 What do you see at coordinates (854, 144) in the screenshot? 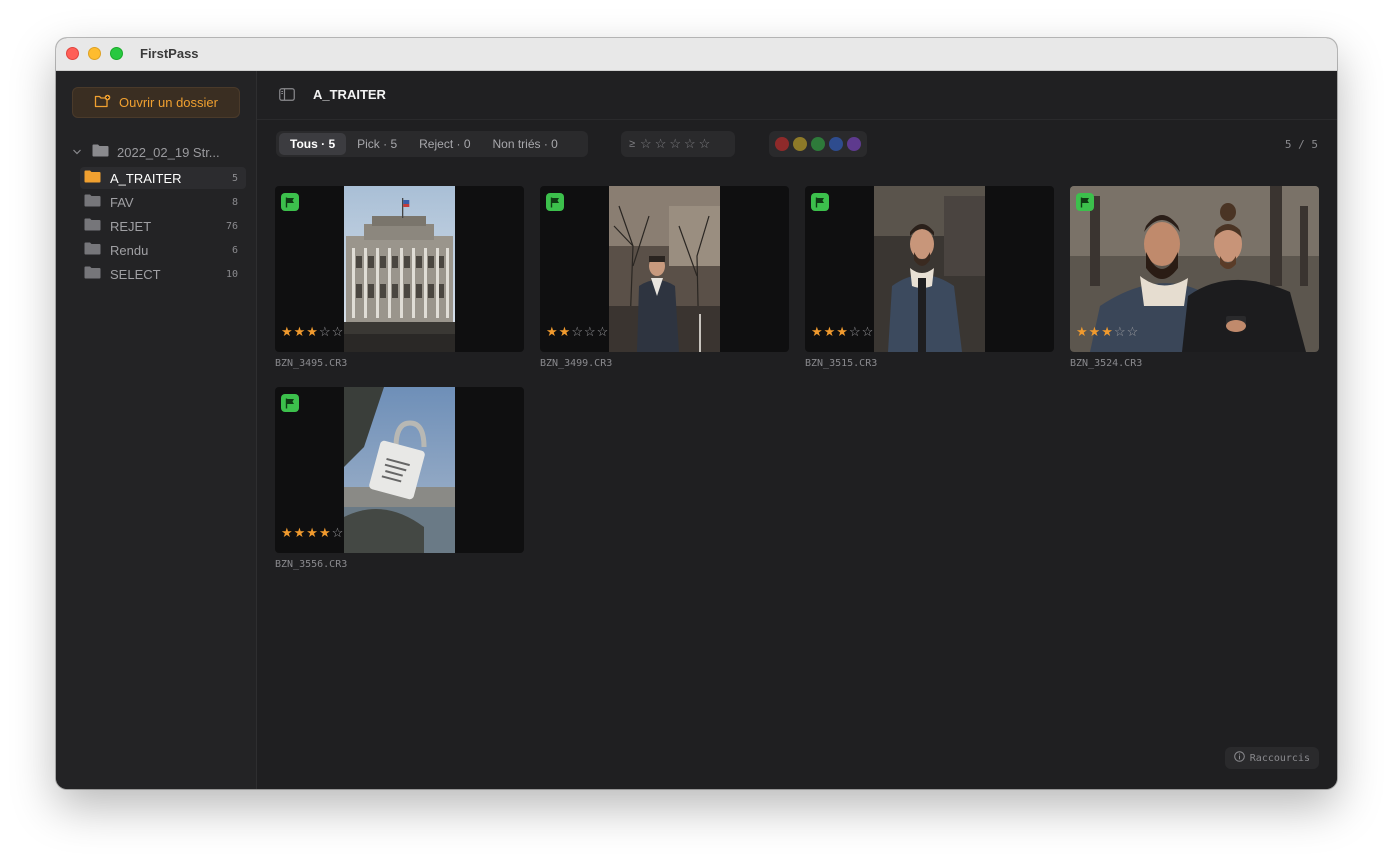
I see `color-filter-purple` at bounding box center [854, 144].